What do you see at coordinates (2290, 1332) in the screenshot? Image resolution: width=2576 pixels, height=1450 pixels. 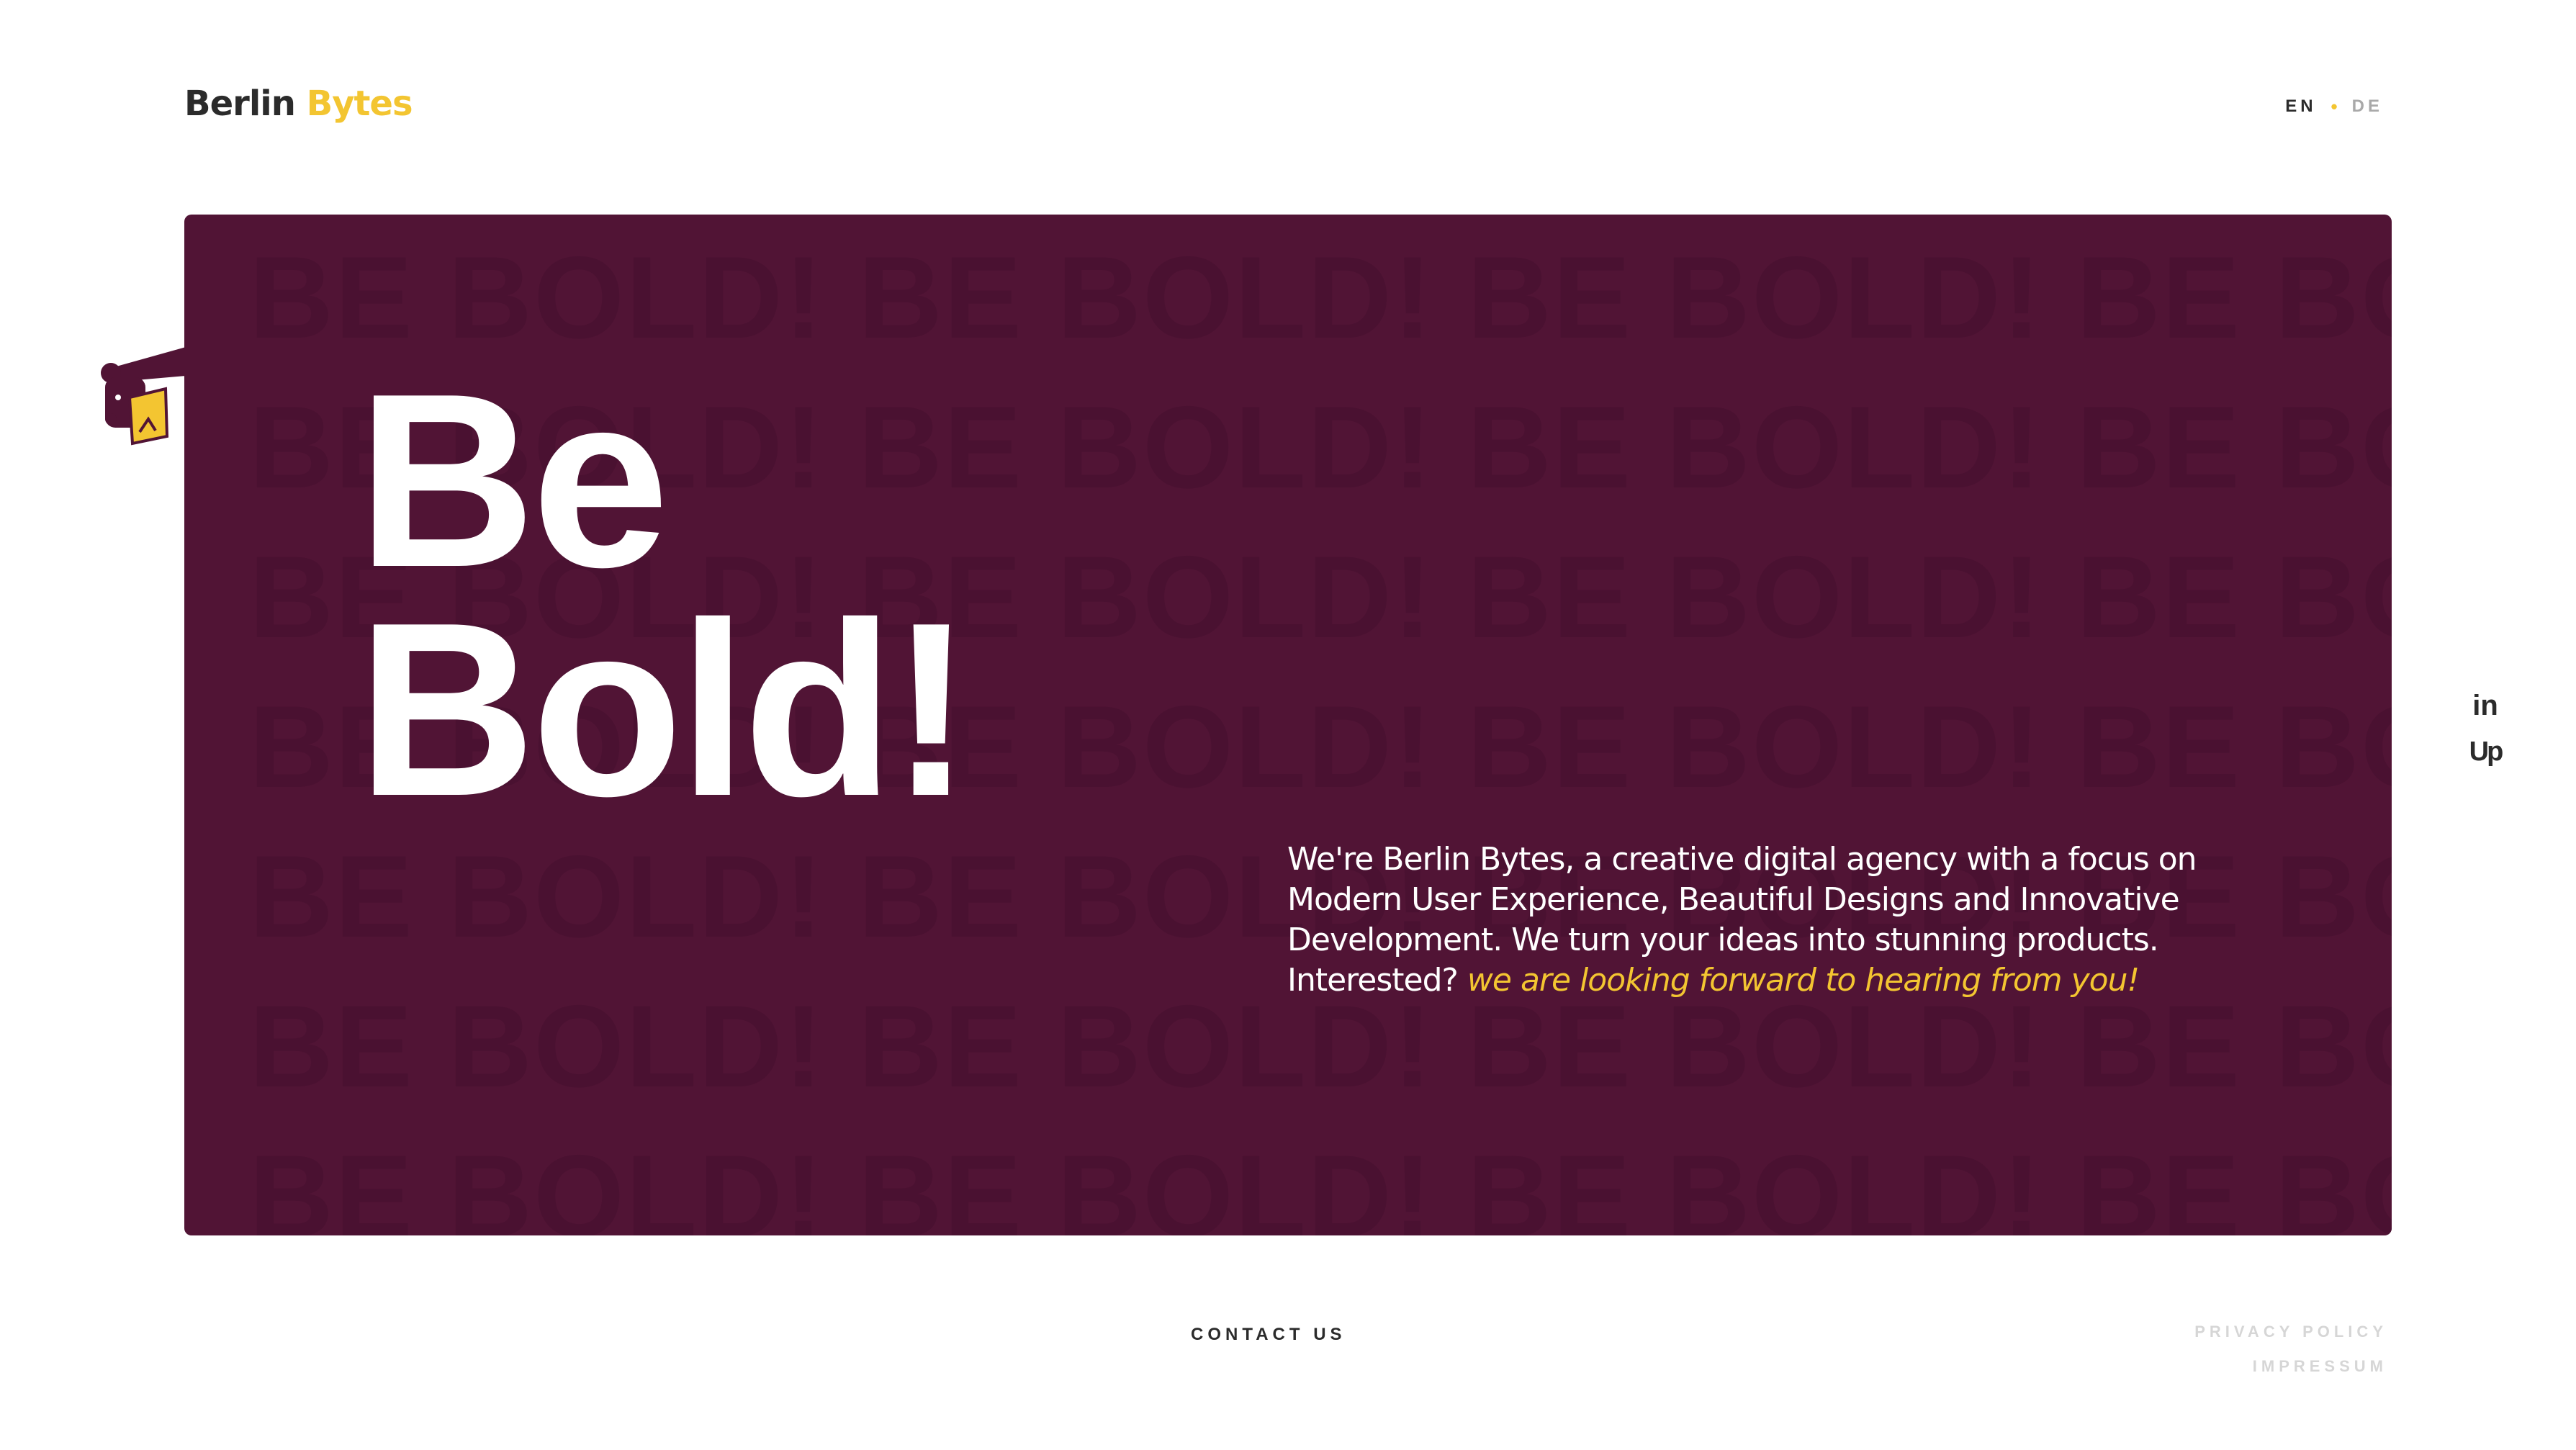 I see `privacy-policy-link: PRIVACY POLICY` at bounding box center [2290, 1332].